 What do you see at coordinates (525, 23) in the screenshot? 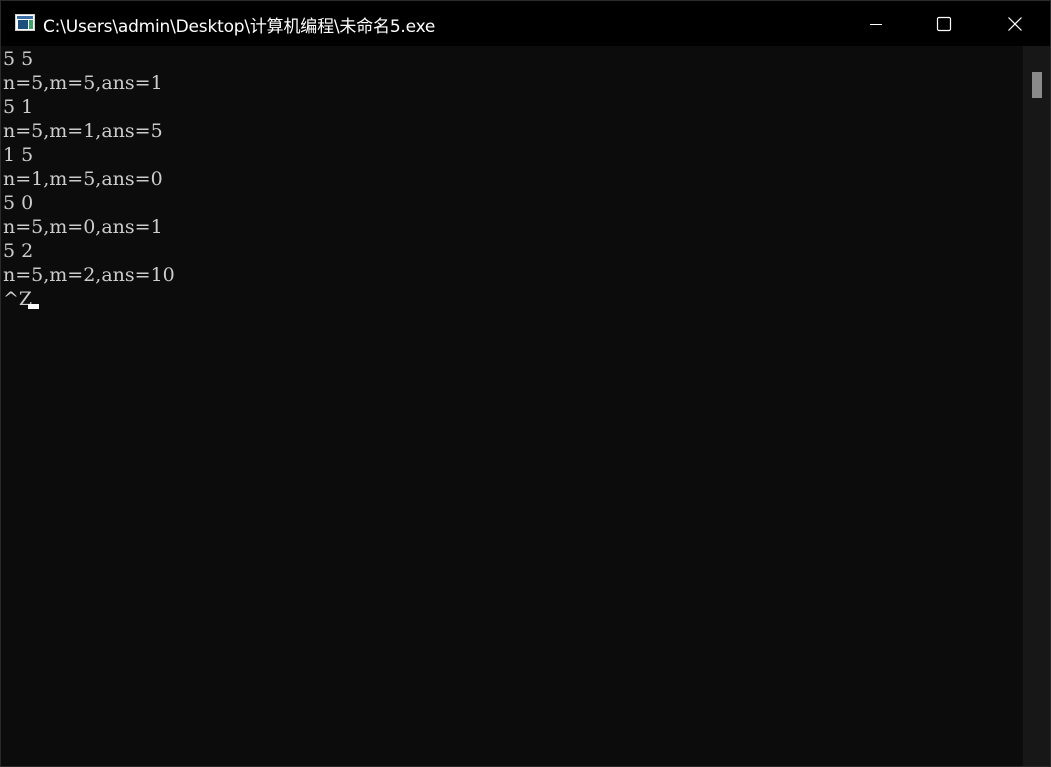
I see `title-bar: C:\Users\admin\Desktop\计算机编程\未命名5.exe` at bounding box center [525, 23].